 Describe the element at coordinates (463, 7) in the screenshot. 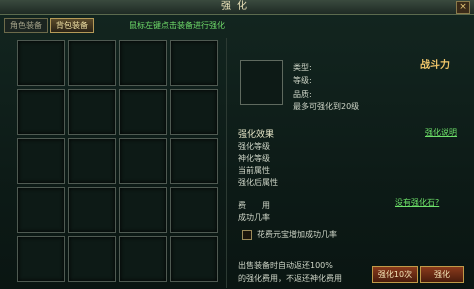

I see `close-icon: ×` at that location.